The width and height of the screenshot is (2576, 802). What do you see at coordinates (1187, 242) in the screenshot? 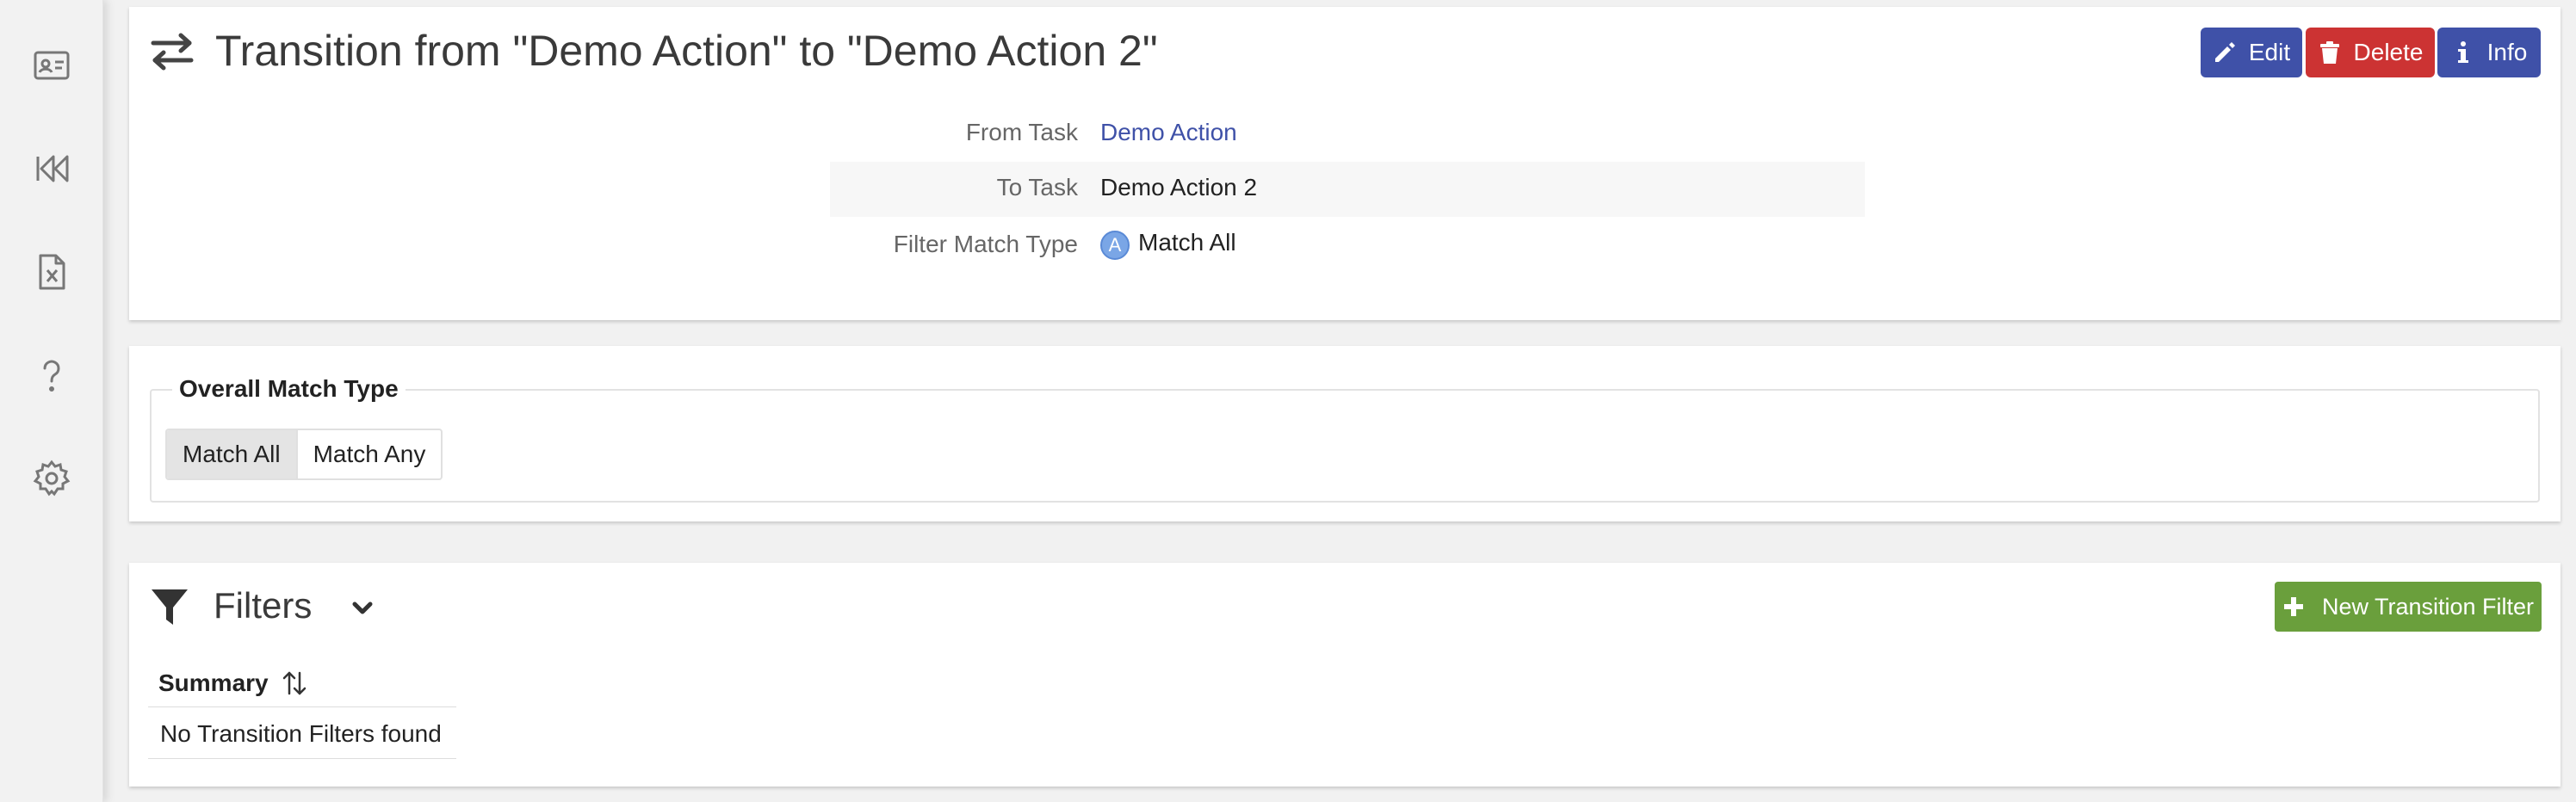
I see `filter-match-type-value: Match All` at bounding box center [1187, 242].